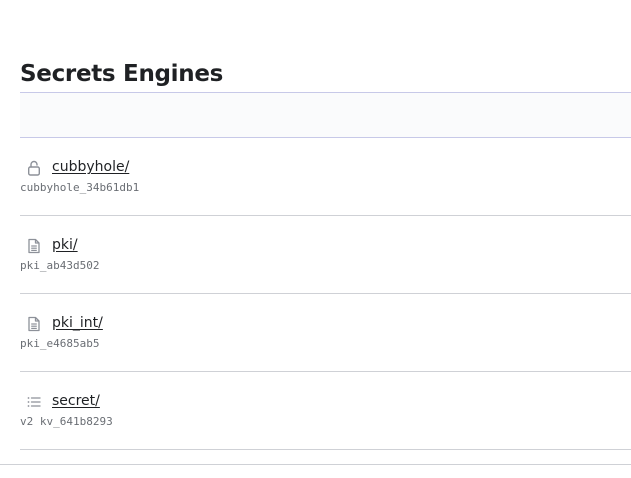 The width and height of the screenshot is (631, 478). Describe the element at coordinates (34, 168) in the screenshot. I see `lock-open-icon` at that location.